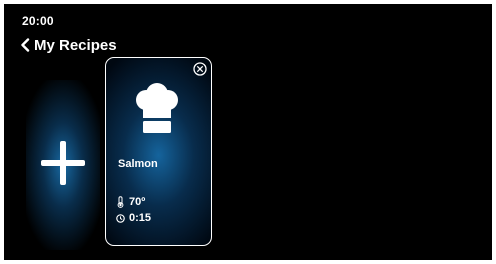  What do you see at coordinates (140, 218) in the screenshot?
I see `recipe-duration: 0:15` at bounding box center [140, 218].